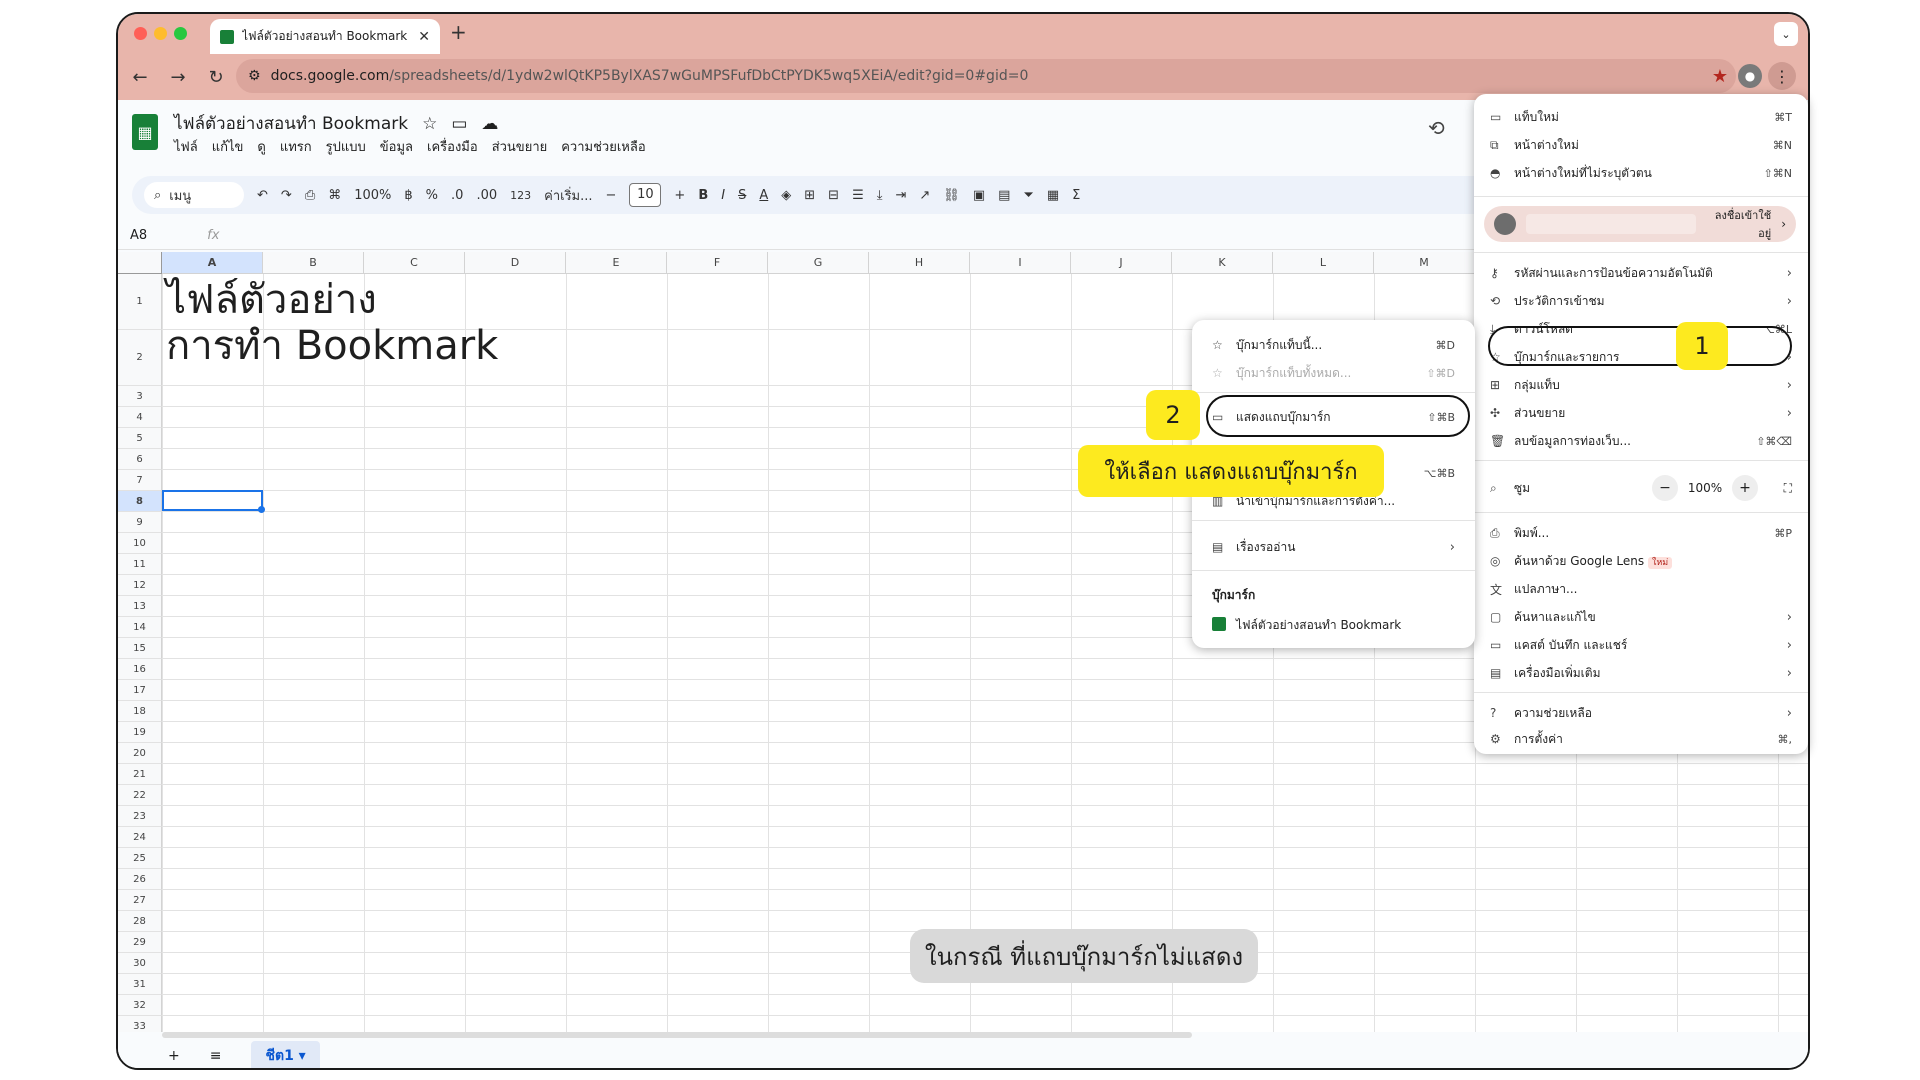 This screenshot has width=1920, height=1080. I want to click on row-header: 29, so click(140, 942).